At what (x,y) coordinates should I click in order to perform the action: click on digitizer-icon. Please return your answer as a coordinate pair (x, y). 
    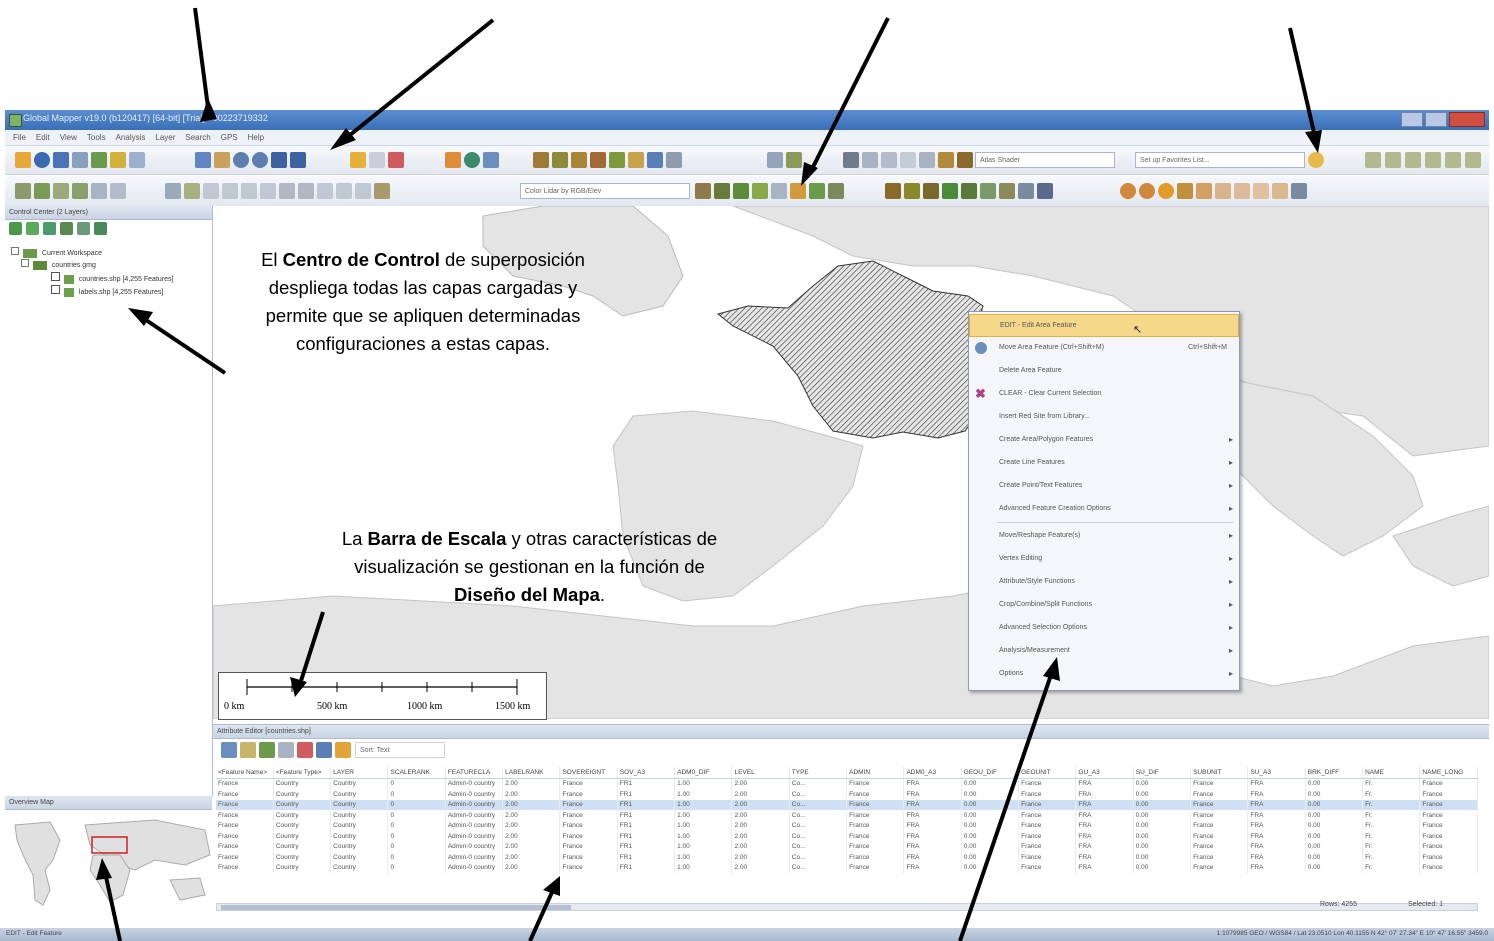
    Looking at the image, I should click on (203, 160).